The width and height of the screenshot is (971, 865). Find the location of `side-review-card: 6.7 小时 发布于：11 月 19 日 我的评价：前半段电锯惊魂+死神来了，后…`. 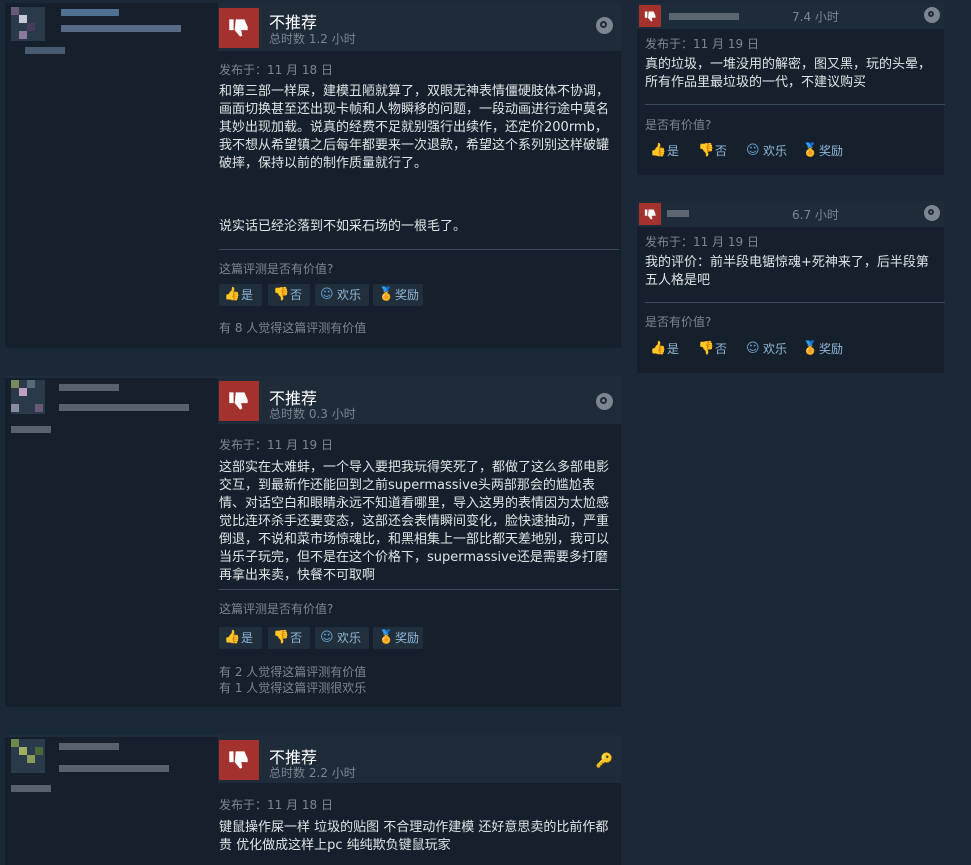

side-review-card: 6.7 小时 发布于：11 月 19 日 我的评价：前半段电锯惊魂+死神来了，后… is located at coordinates (791, 287).